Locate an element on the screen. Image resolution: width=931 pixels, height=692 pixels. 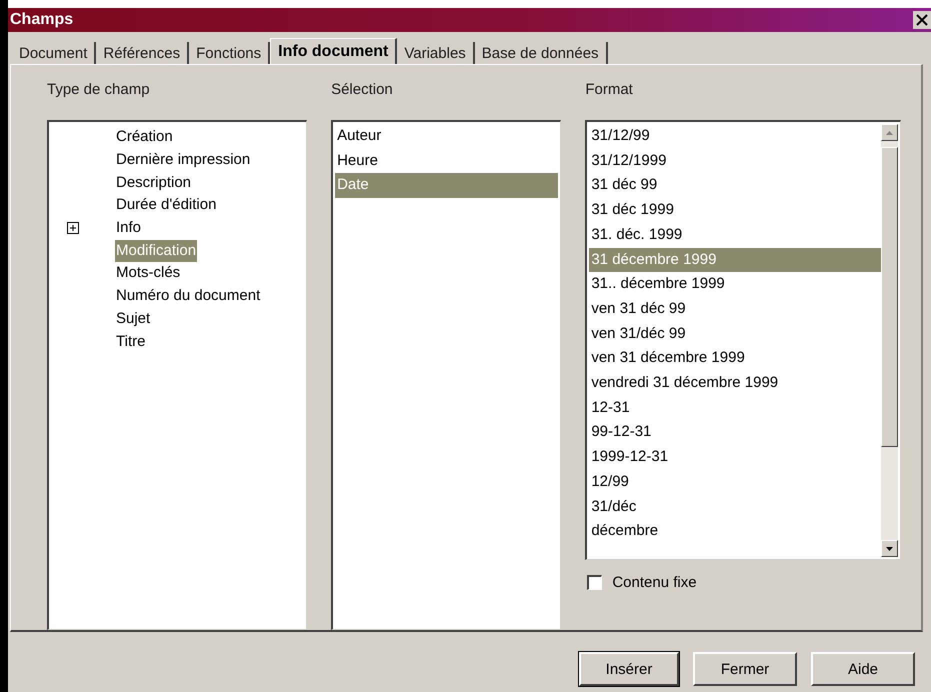
checkbox is located at coordinates (594, 582).